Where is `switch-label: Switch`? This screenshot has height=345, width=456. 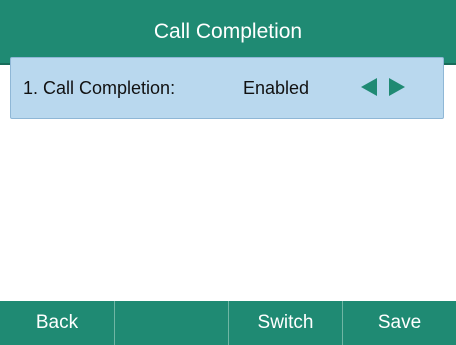 switch-label: Switch is located at coordinates (285, 322).